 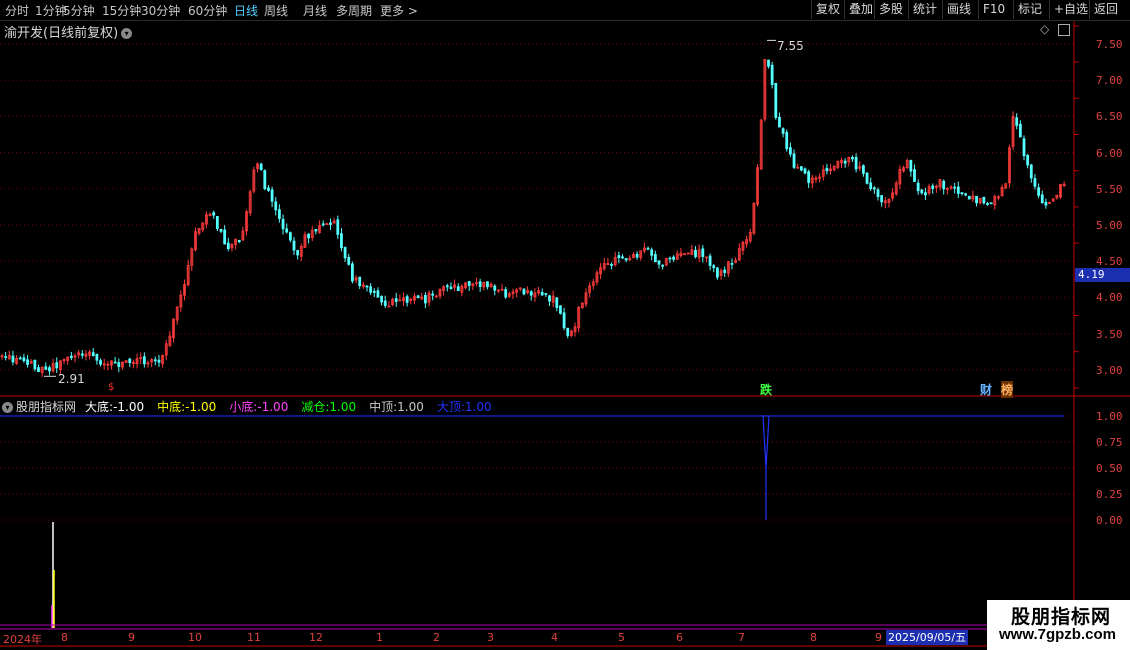 I want to click on indicator-value-3: 减仓:1.00, so click(x=330, y=407).